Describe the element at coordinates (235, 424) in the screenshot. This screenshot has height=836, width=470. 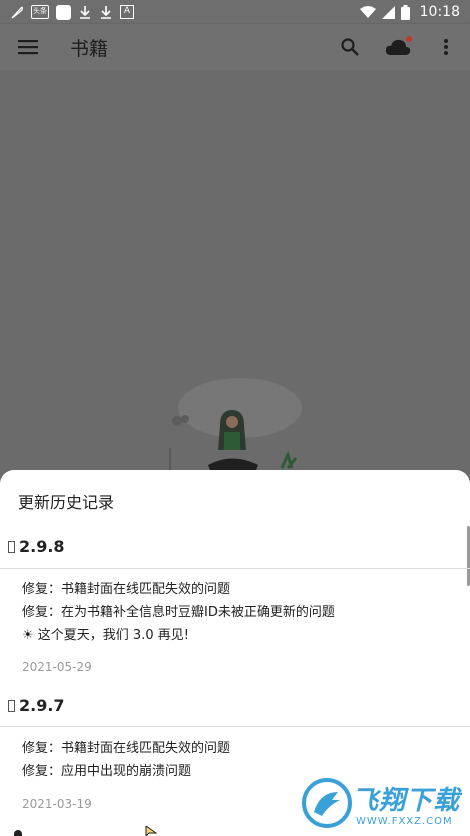
I see `reading-person-illustration` at that location.